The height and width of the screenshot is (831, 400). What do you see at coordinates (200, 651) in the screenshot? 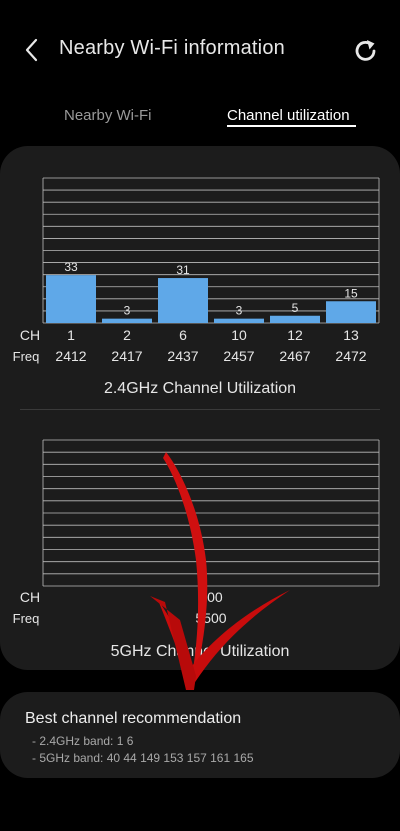
I see `chart-title: 5GHz Channel Utilization` at bounding box center [200, 651].